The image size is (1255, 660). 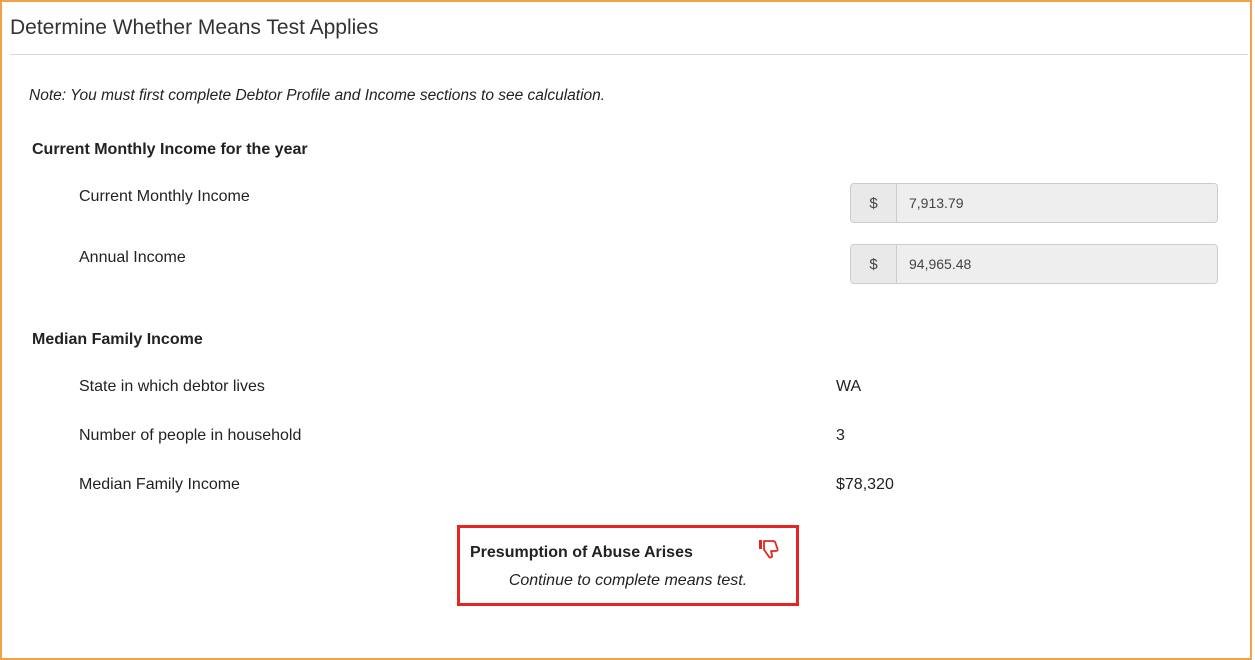 I want to click on result-title: Presumption of Abuse Arises, so click(x=581, y=552).